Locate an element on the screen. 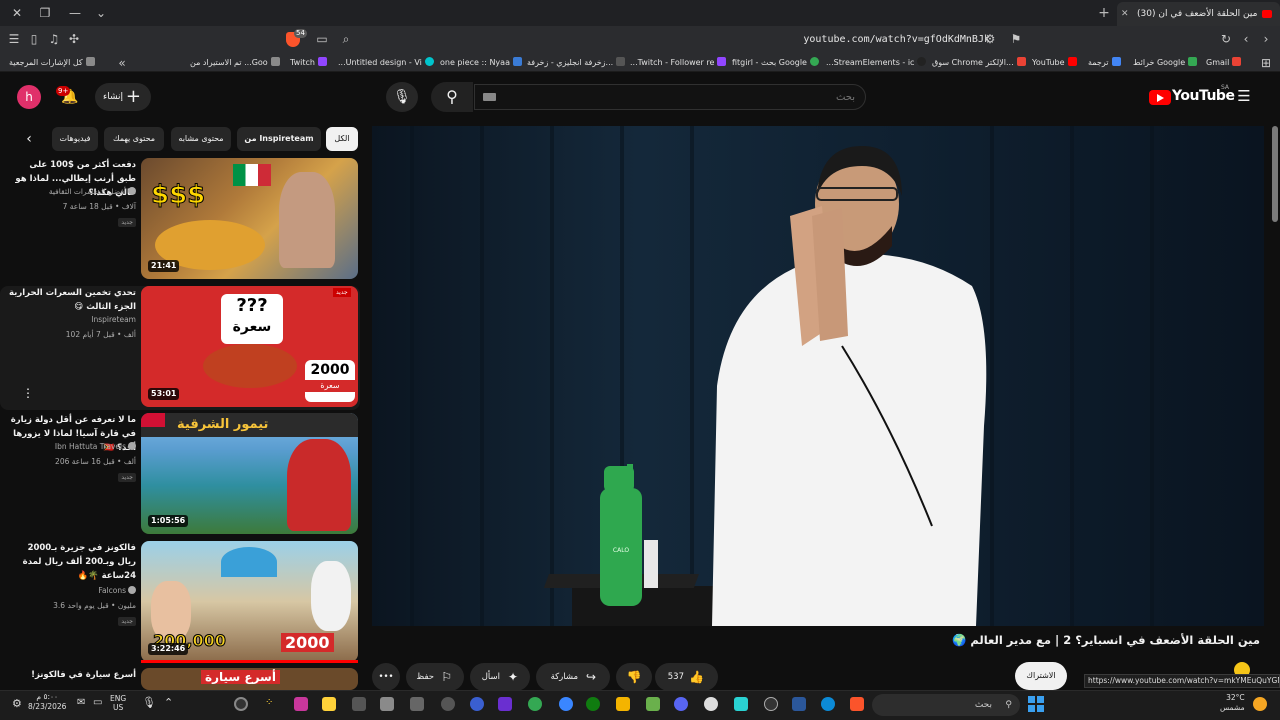  page-scrollbar is located at coordinates (1275, 174).